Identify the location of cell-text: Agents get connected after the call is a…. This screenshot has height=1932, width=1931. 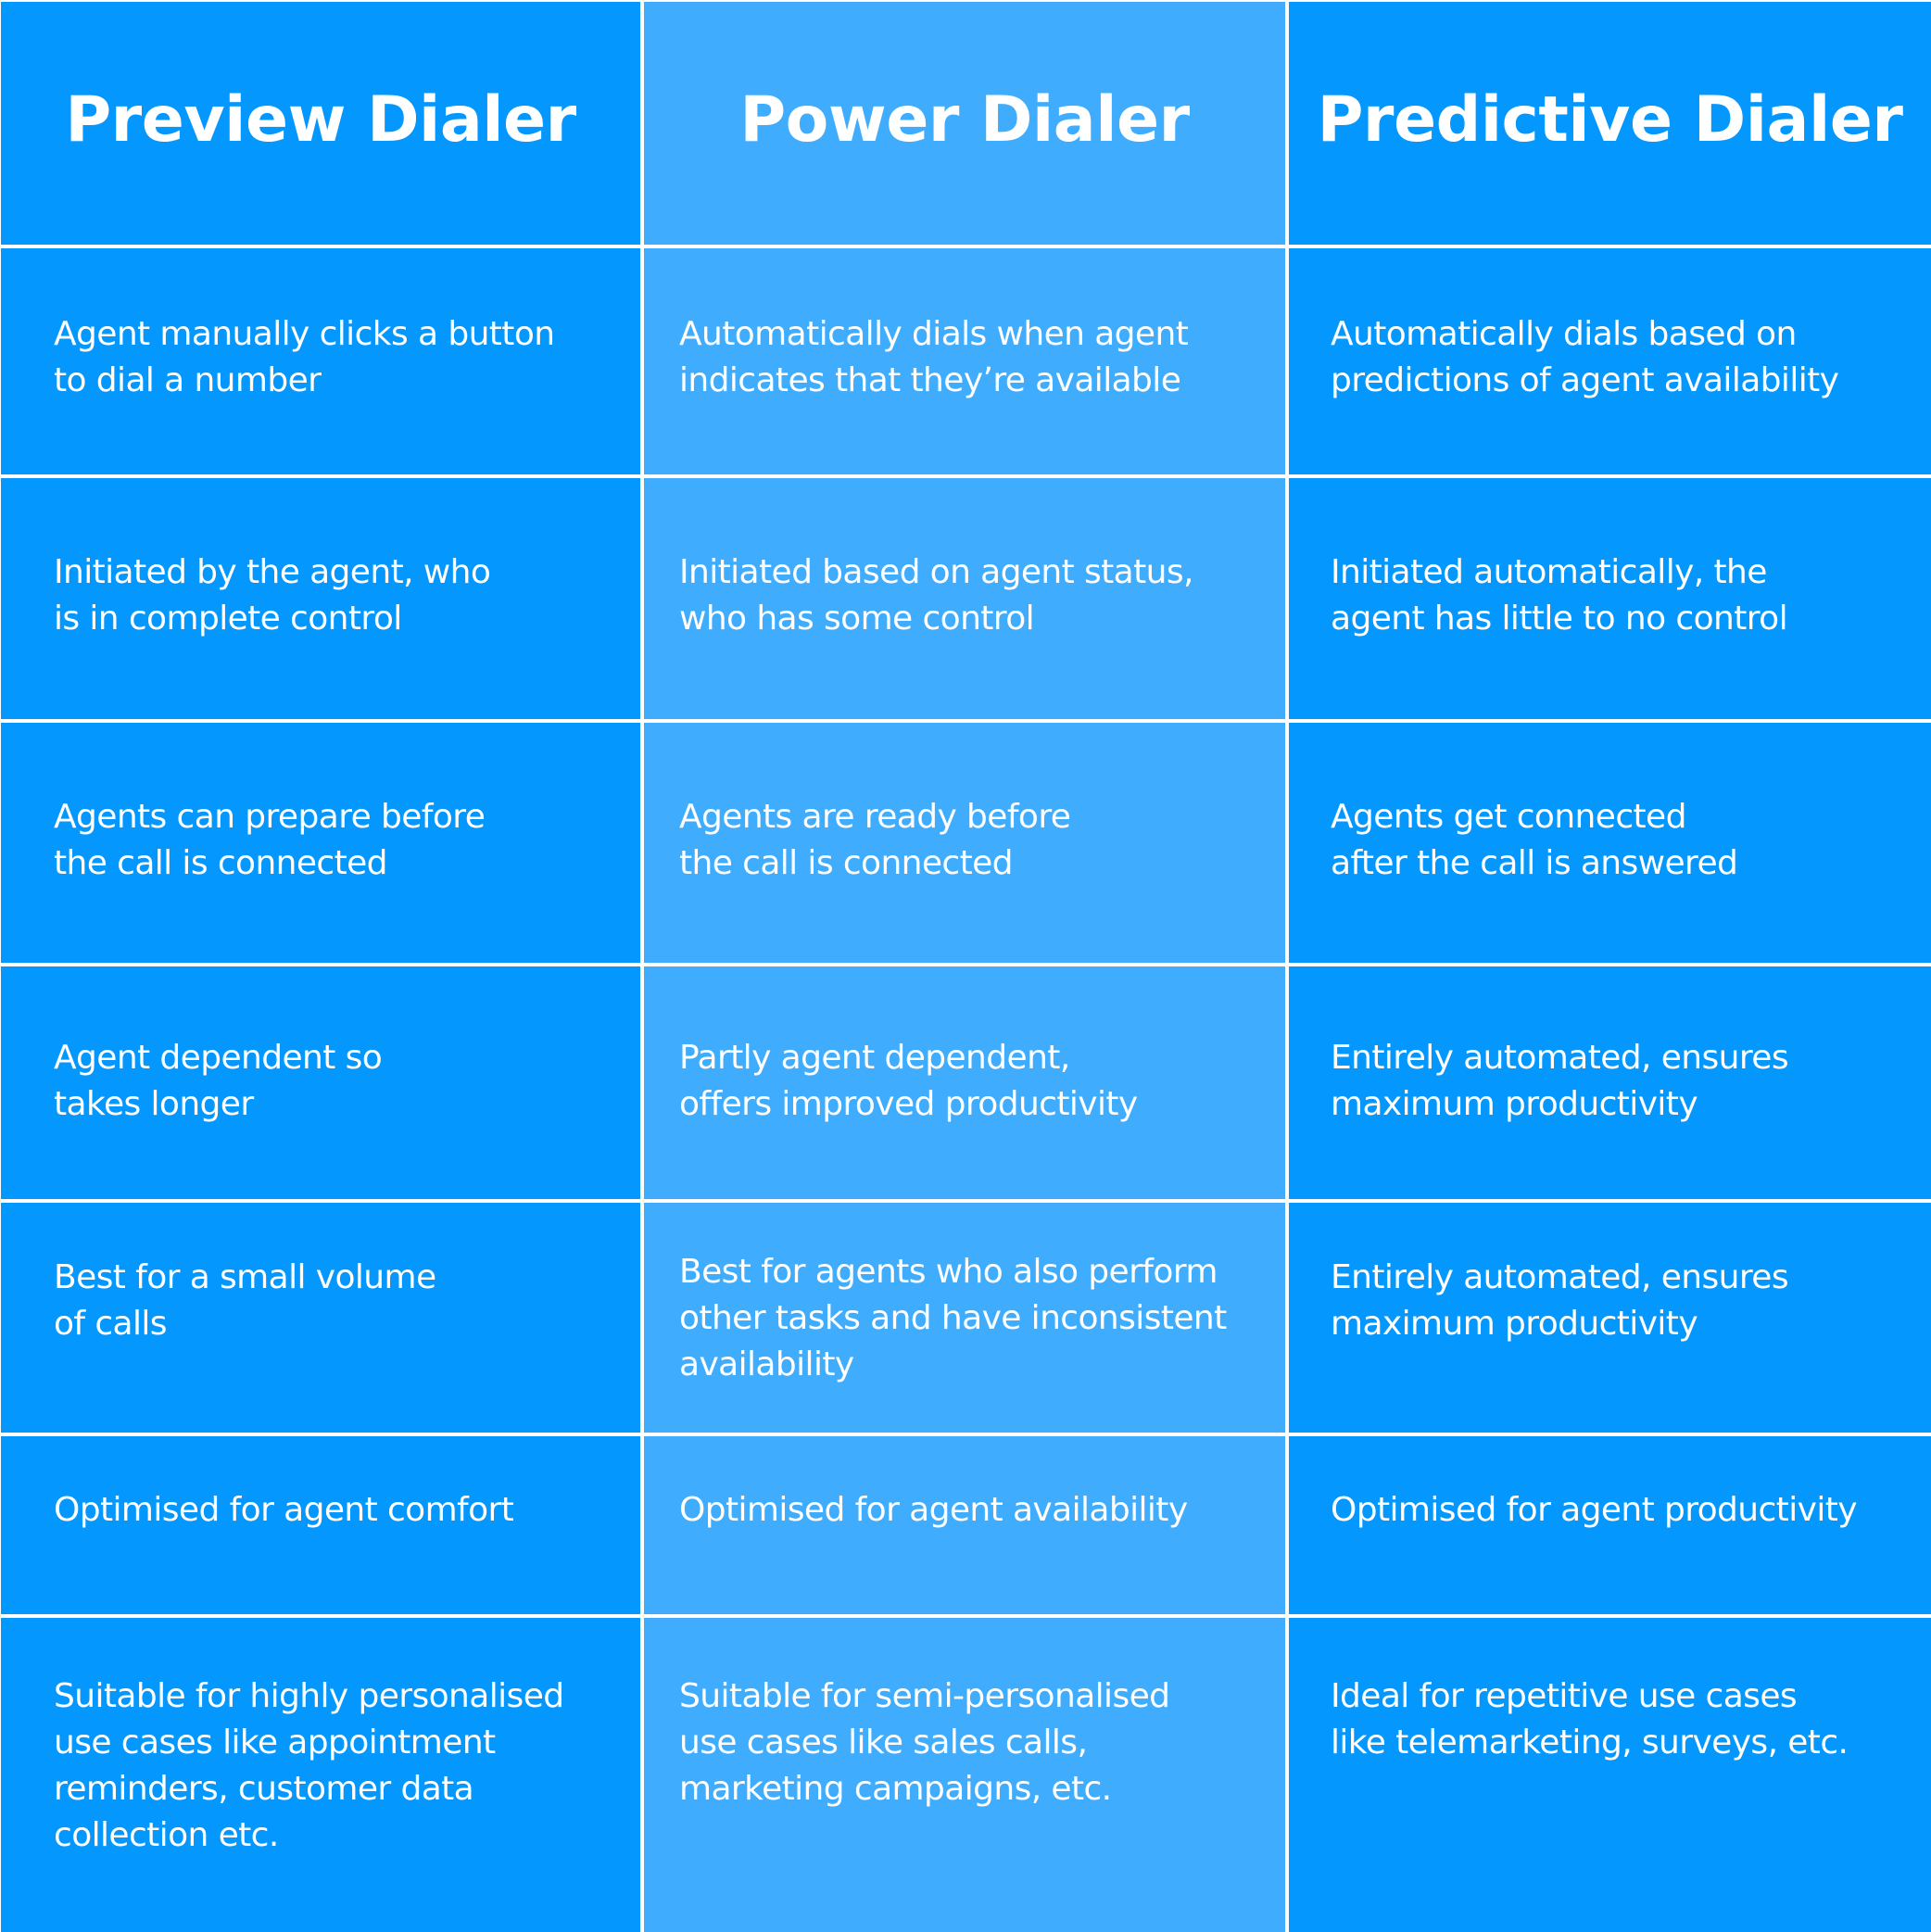
(1535, 840).